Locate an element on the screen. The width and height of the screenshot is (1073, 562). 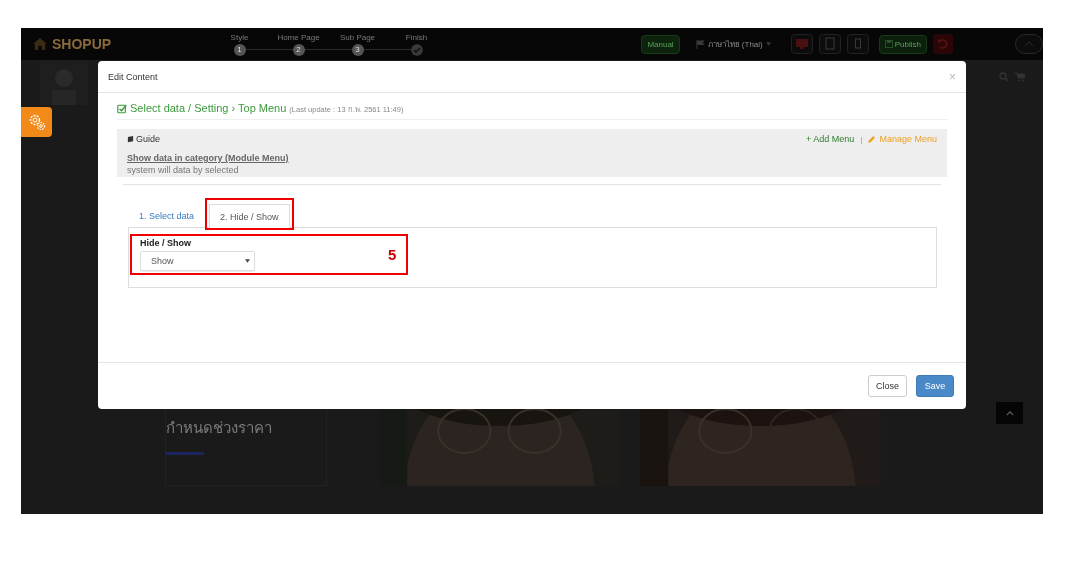
guide-link: Show data in category (Module Menu) is located at coordinates (532, 158).